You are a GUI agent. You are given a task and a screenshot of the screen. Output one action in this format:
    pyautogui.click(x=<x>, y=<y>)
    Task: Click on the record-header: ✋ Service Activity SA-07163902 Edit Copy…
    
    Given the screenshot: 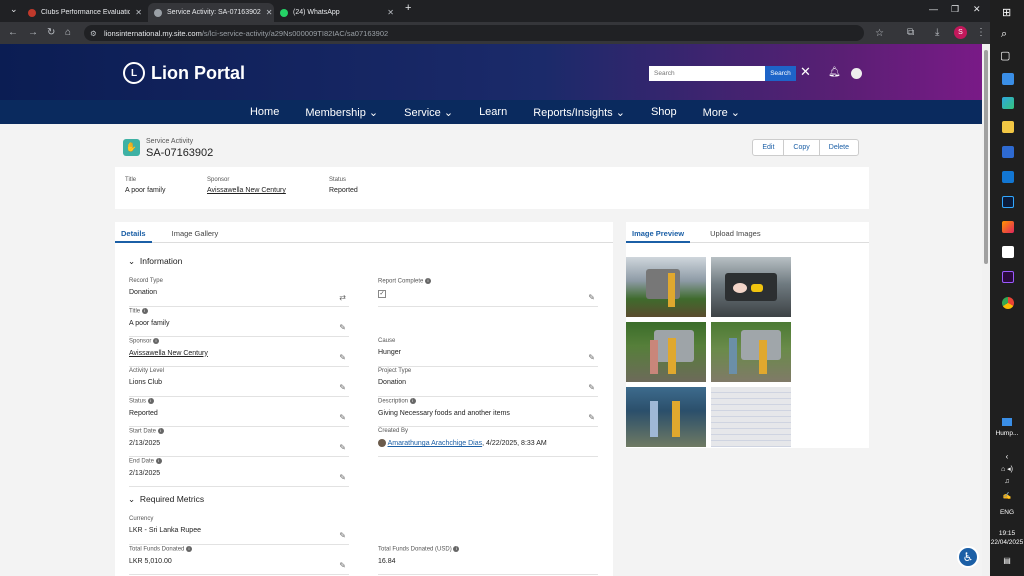 What is the action you would take?
    pyautogui.click(x=492, y=149)
    